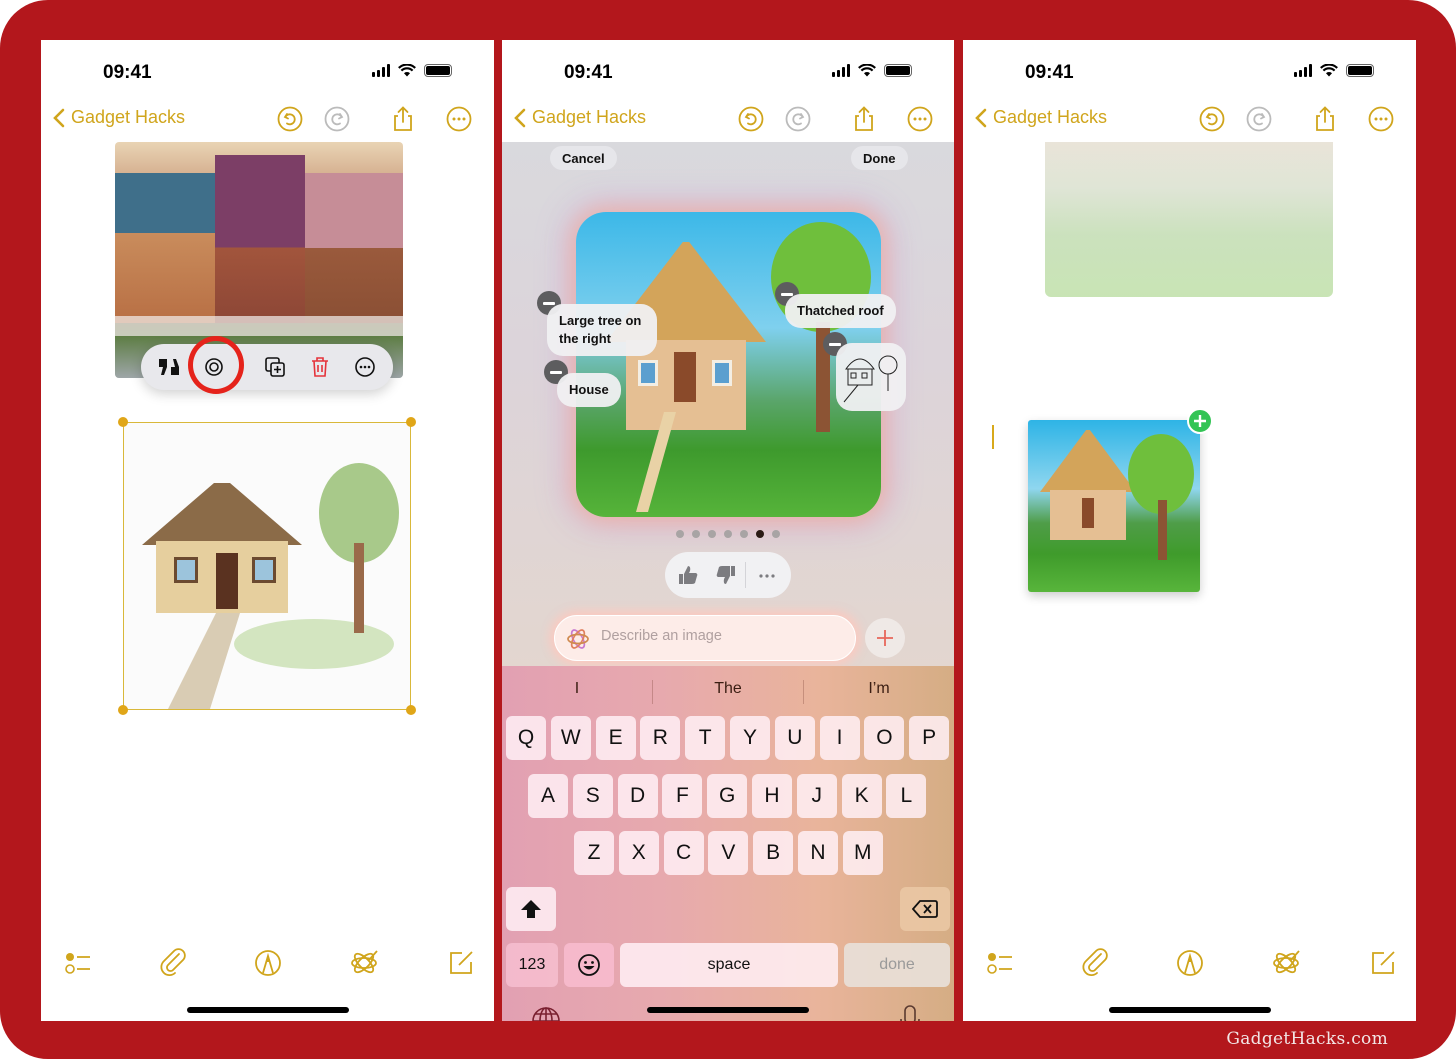 This screenshot has width=1456, height=1059. What do you see at coordinates (750, 738) in the screenshot?
I see `key-y: Y` at bounding box center [750, 738].